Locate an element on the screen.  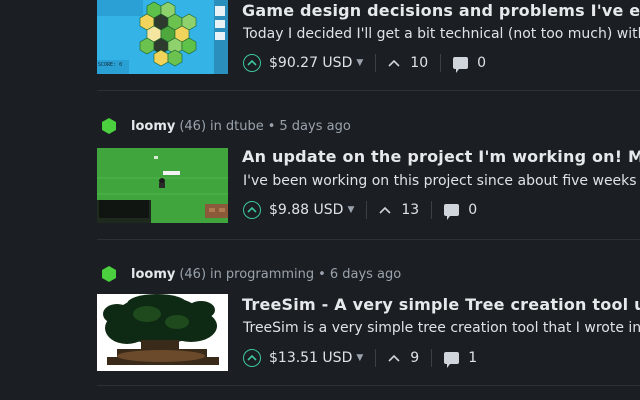
post-age: 5 days ago is located at coordinates (314, 126).